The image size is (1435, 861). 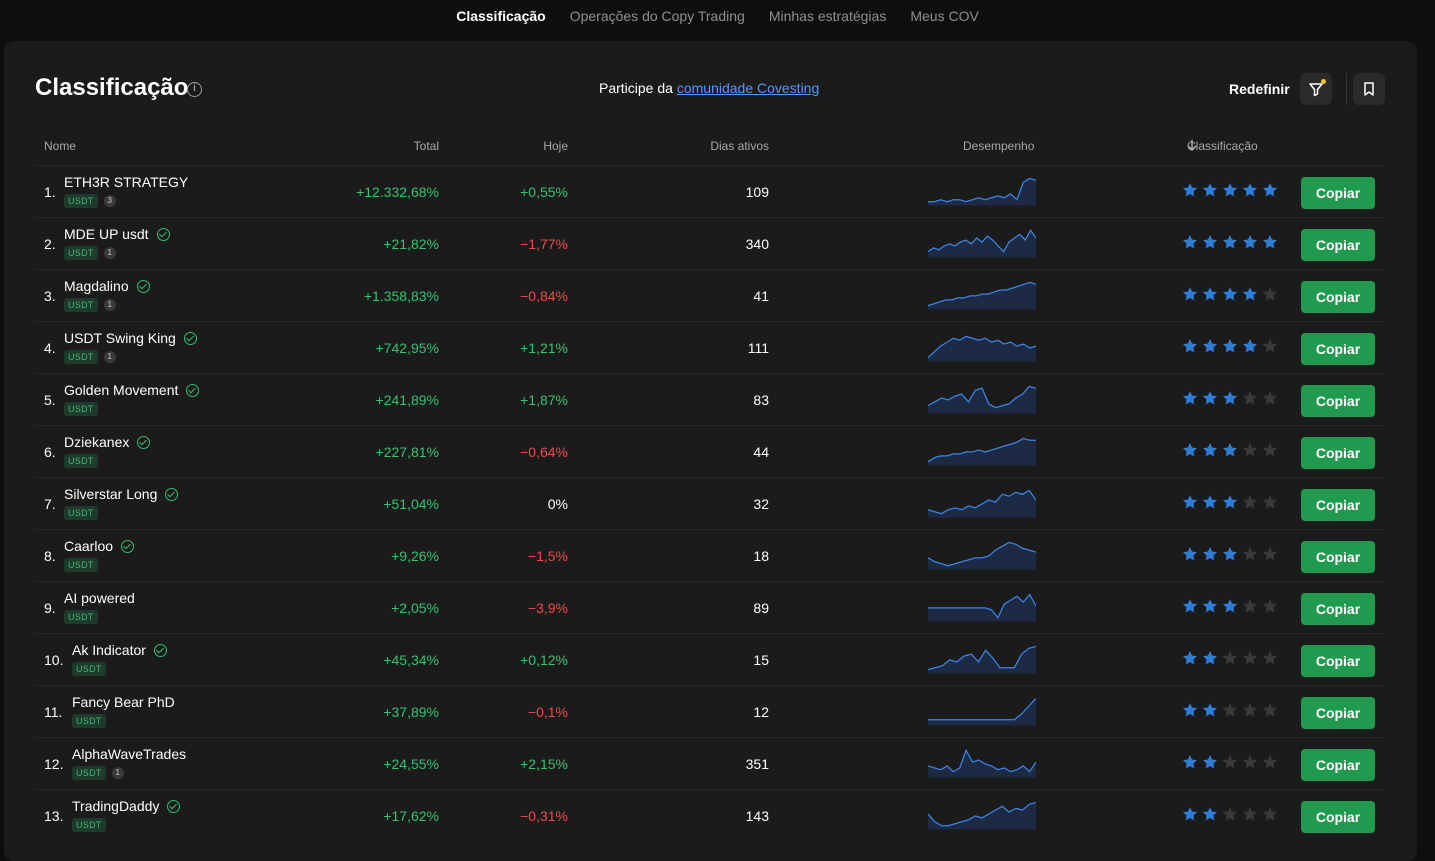 I want to click on tab-3: Meus COV, so click(x=944, y=21).